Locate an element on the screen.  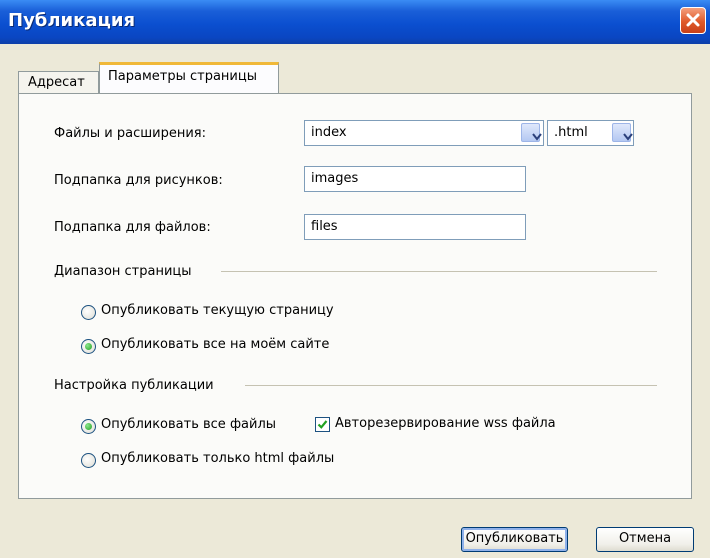
files-subfolder-label: Подпапка для файлов: is located at coordinates (132, 227).